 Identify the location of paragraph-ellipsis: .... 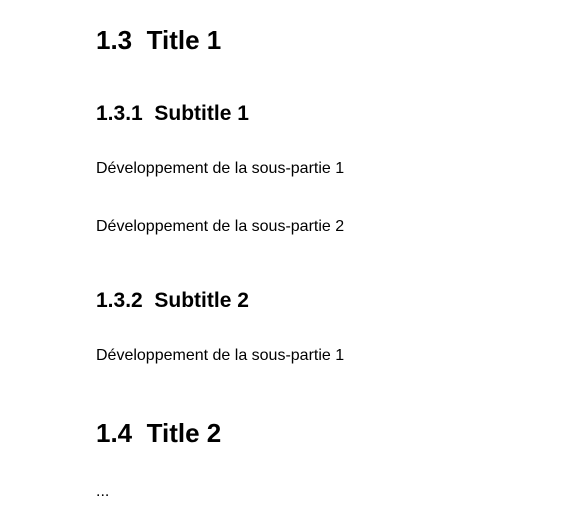
(103, 491).